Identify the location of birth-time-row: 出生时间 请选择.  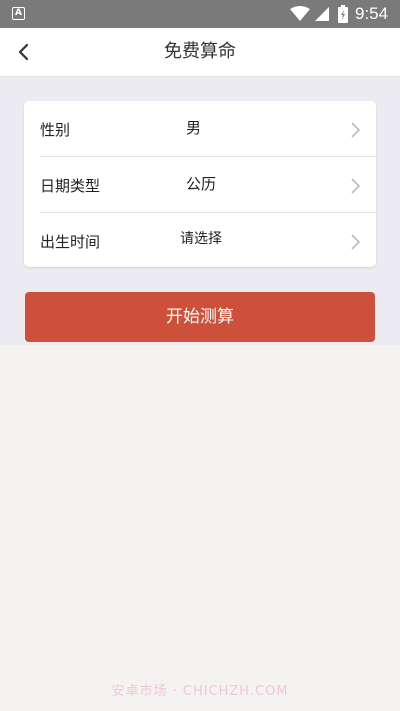
(208, 240).